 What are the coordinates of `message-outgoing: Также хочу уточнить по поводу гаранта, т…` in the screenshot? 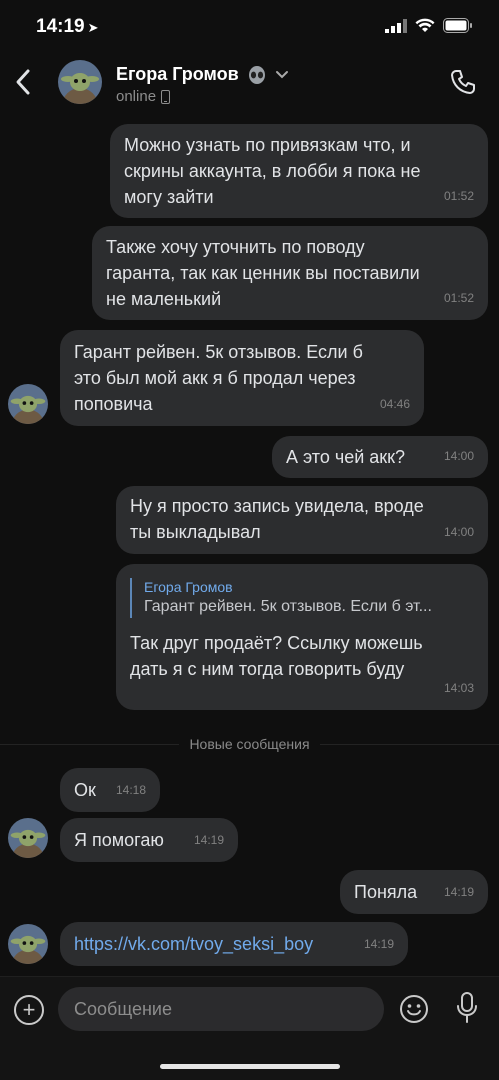 It's located at (290, 273).